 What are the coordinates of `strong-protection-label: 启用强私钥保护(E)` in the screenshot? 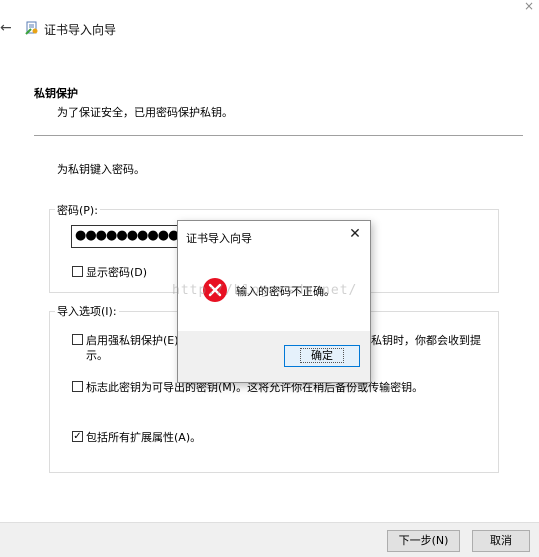 It's located at (132, 340).